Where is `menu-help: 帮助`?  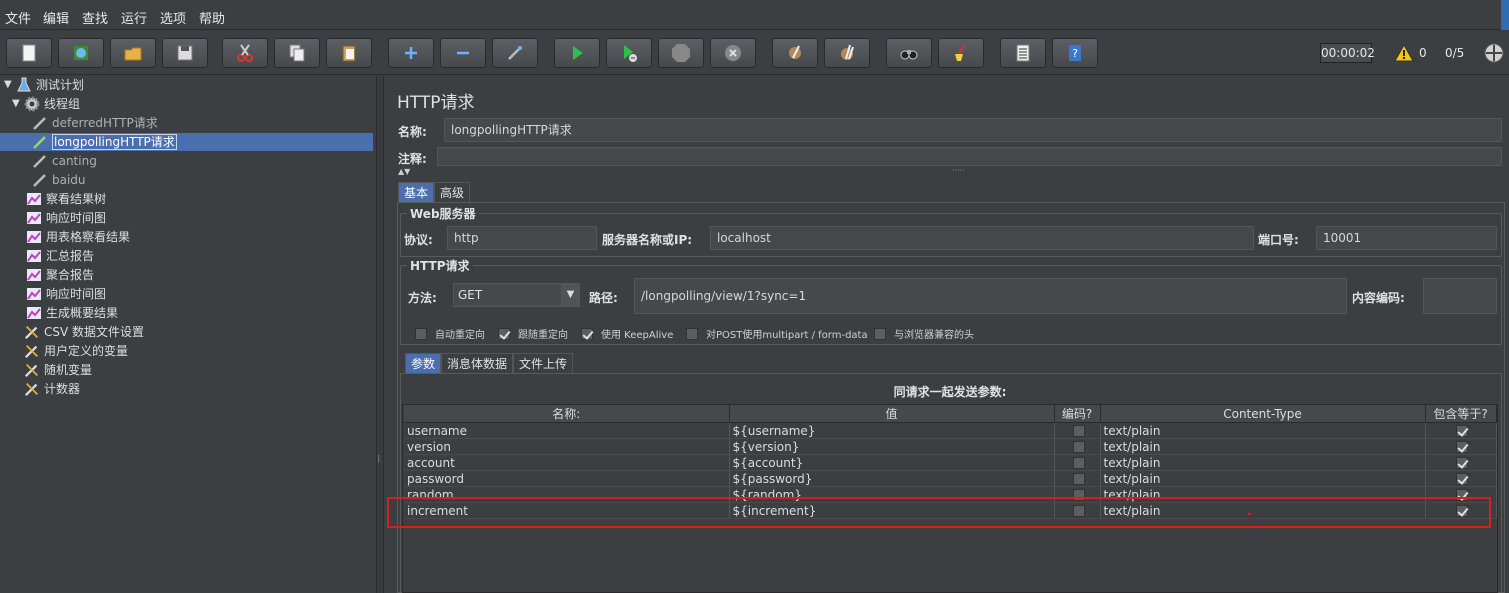 menu-help: 帮助 is located at coordinates (212, 17).